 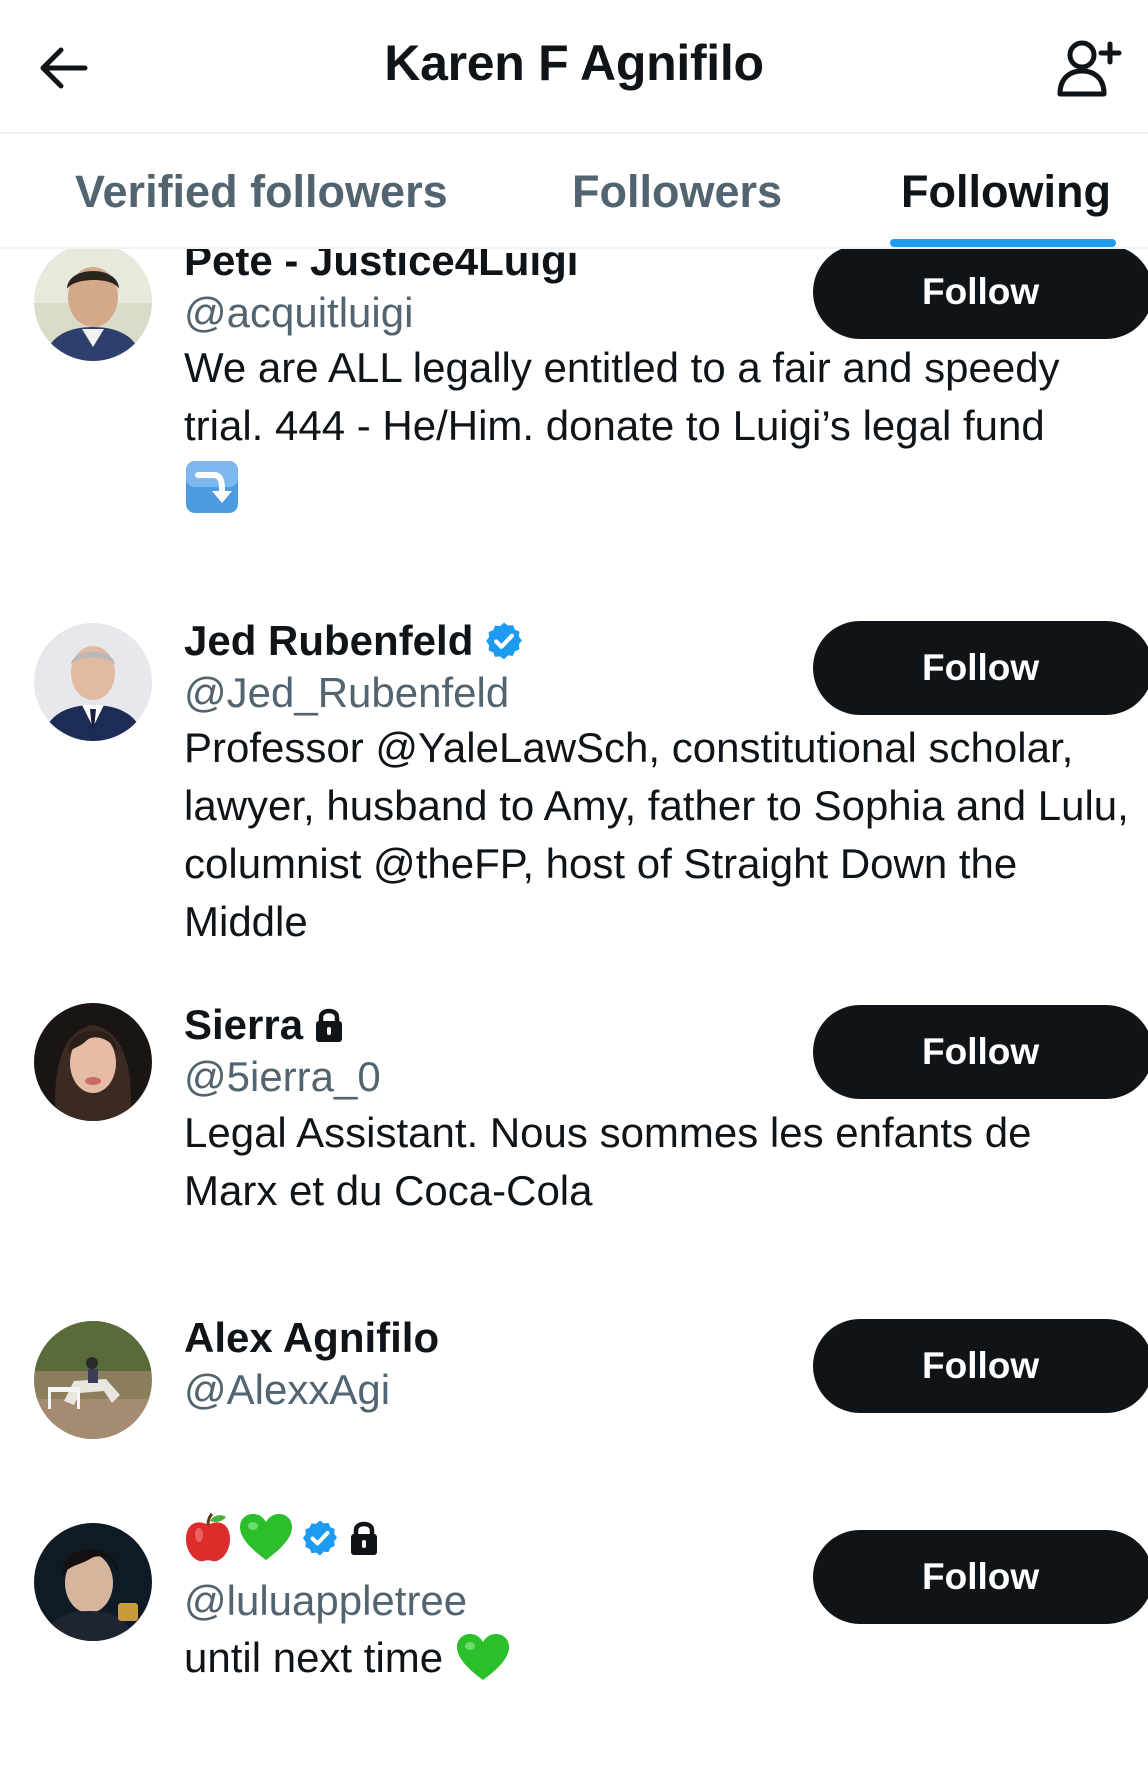 What do you see at coordinates (381, 266) in the screenshot?
I see `user-name: Pete - Justice4Luigi` at bounding box center [381, 266].